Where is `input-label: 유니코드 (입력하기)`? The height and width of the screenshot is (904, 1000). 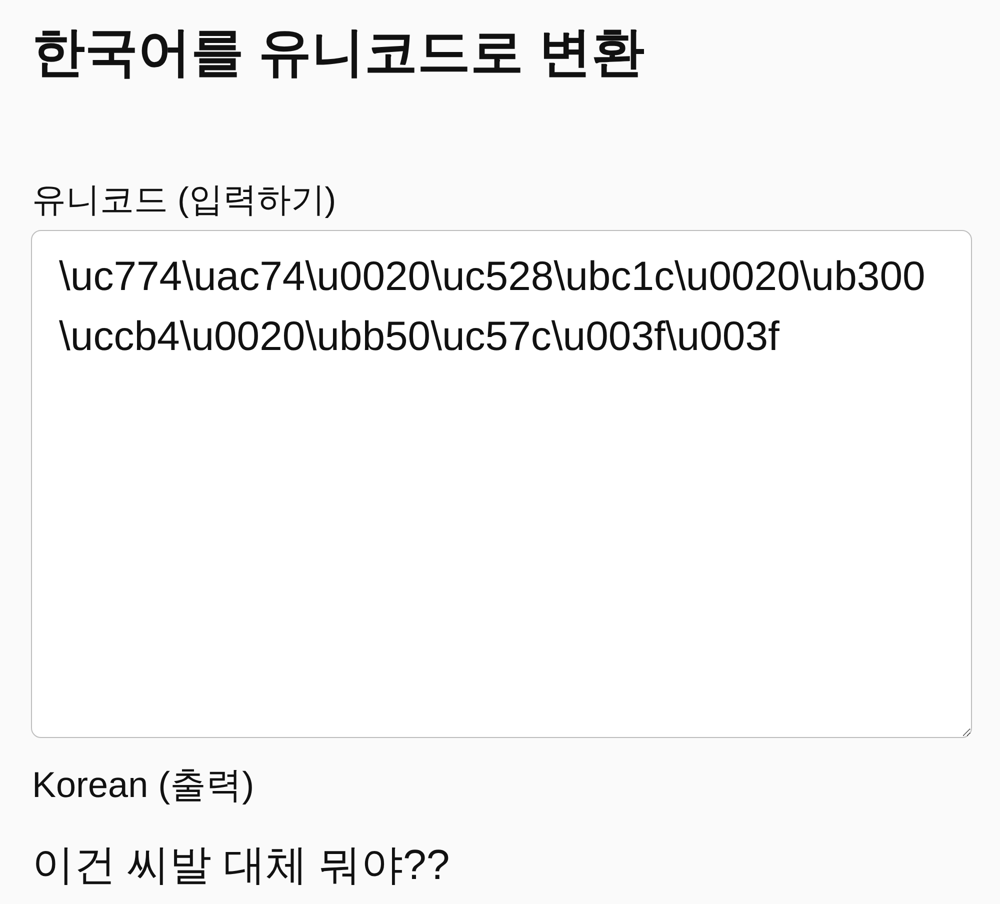
input-label: 유니코드 (입력하기) is located at coordinates (184, 200).